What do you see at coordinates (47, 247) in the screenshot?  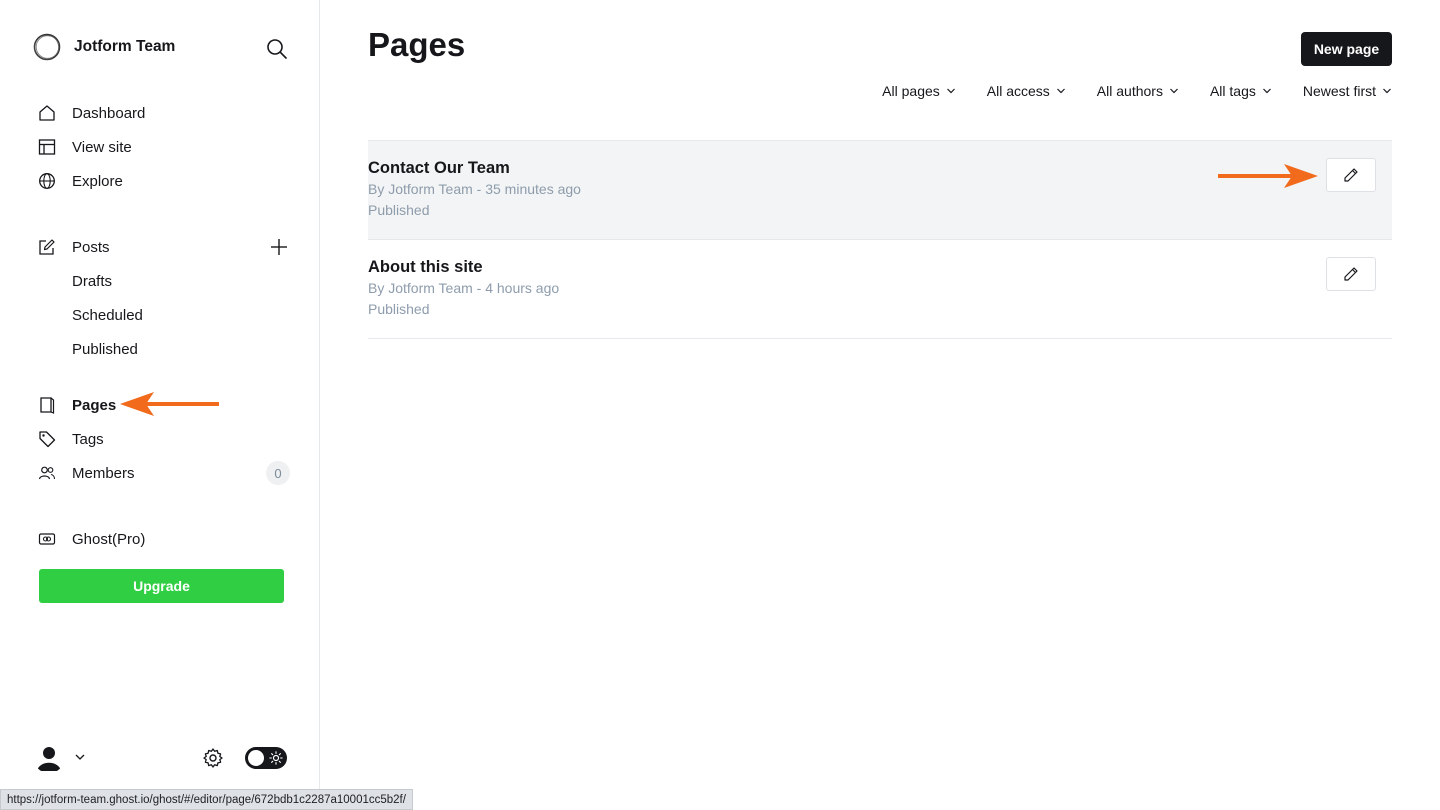 I see `edit-square-icon` at bounding box center [47, 247].